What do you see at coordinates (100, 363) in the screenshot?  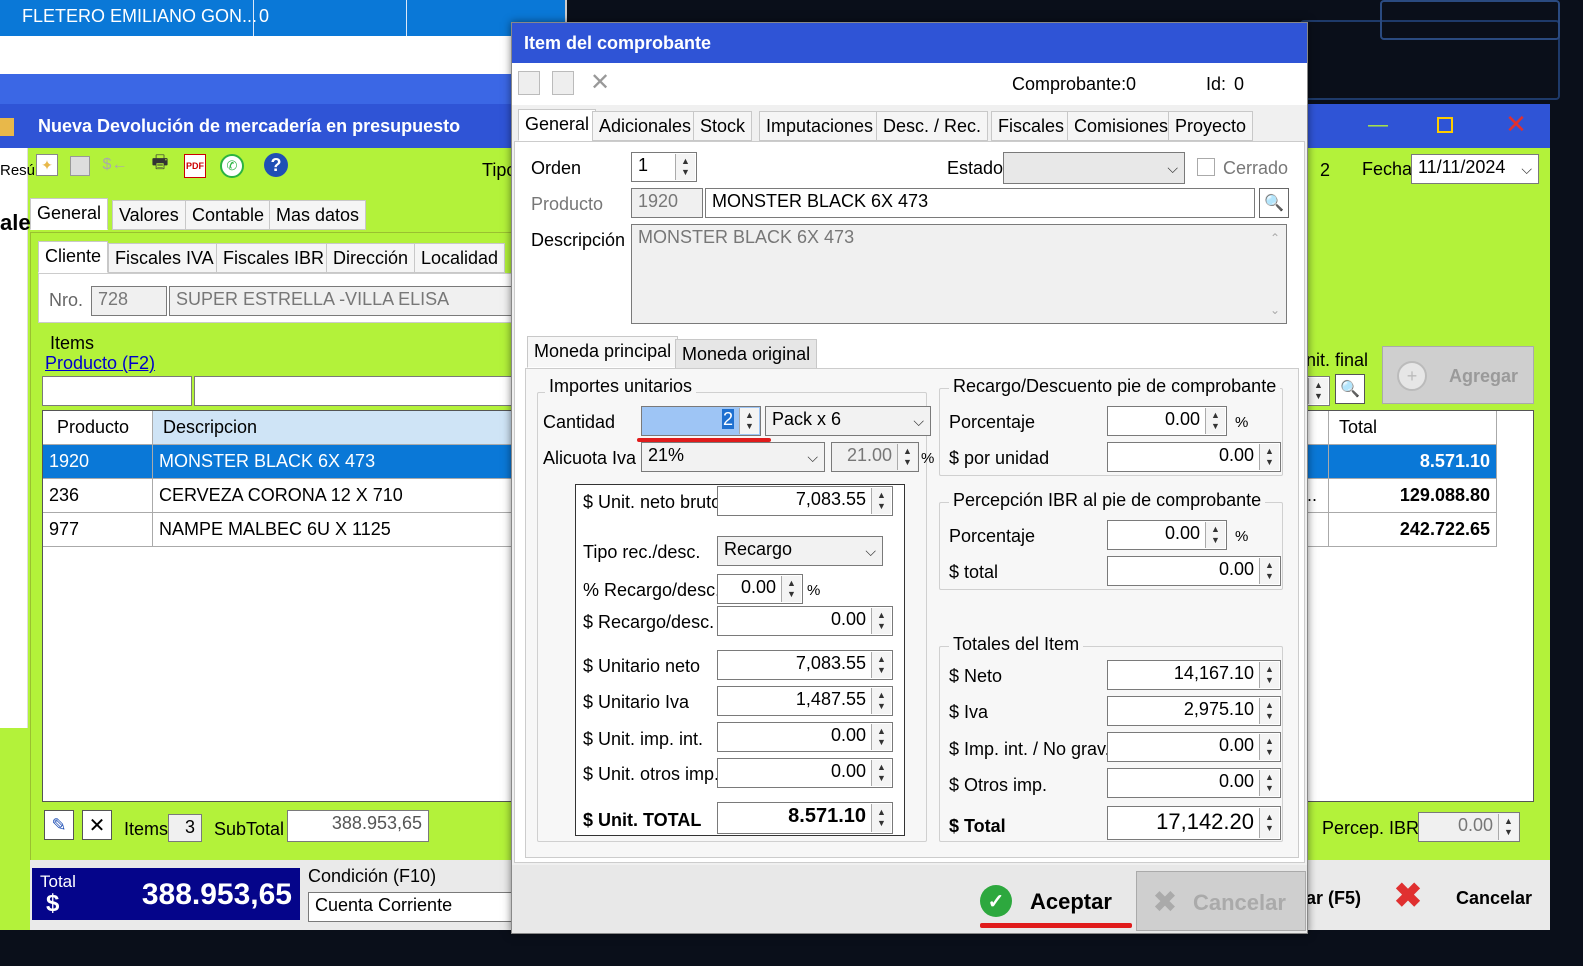 I see `producto-f2-link: Producto (F2)` at bounding box center [100, 363].